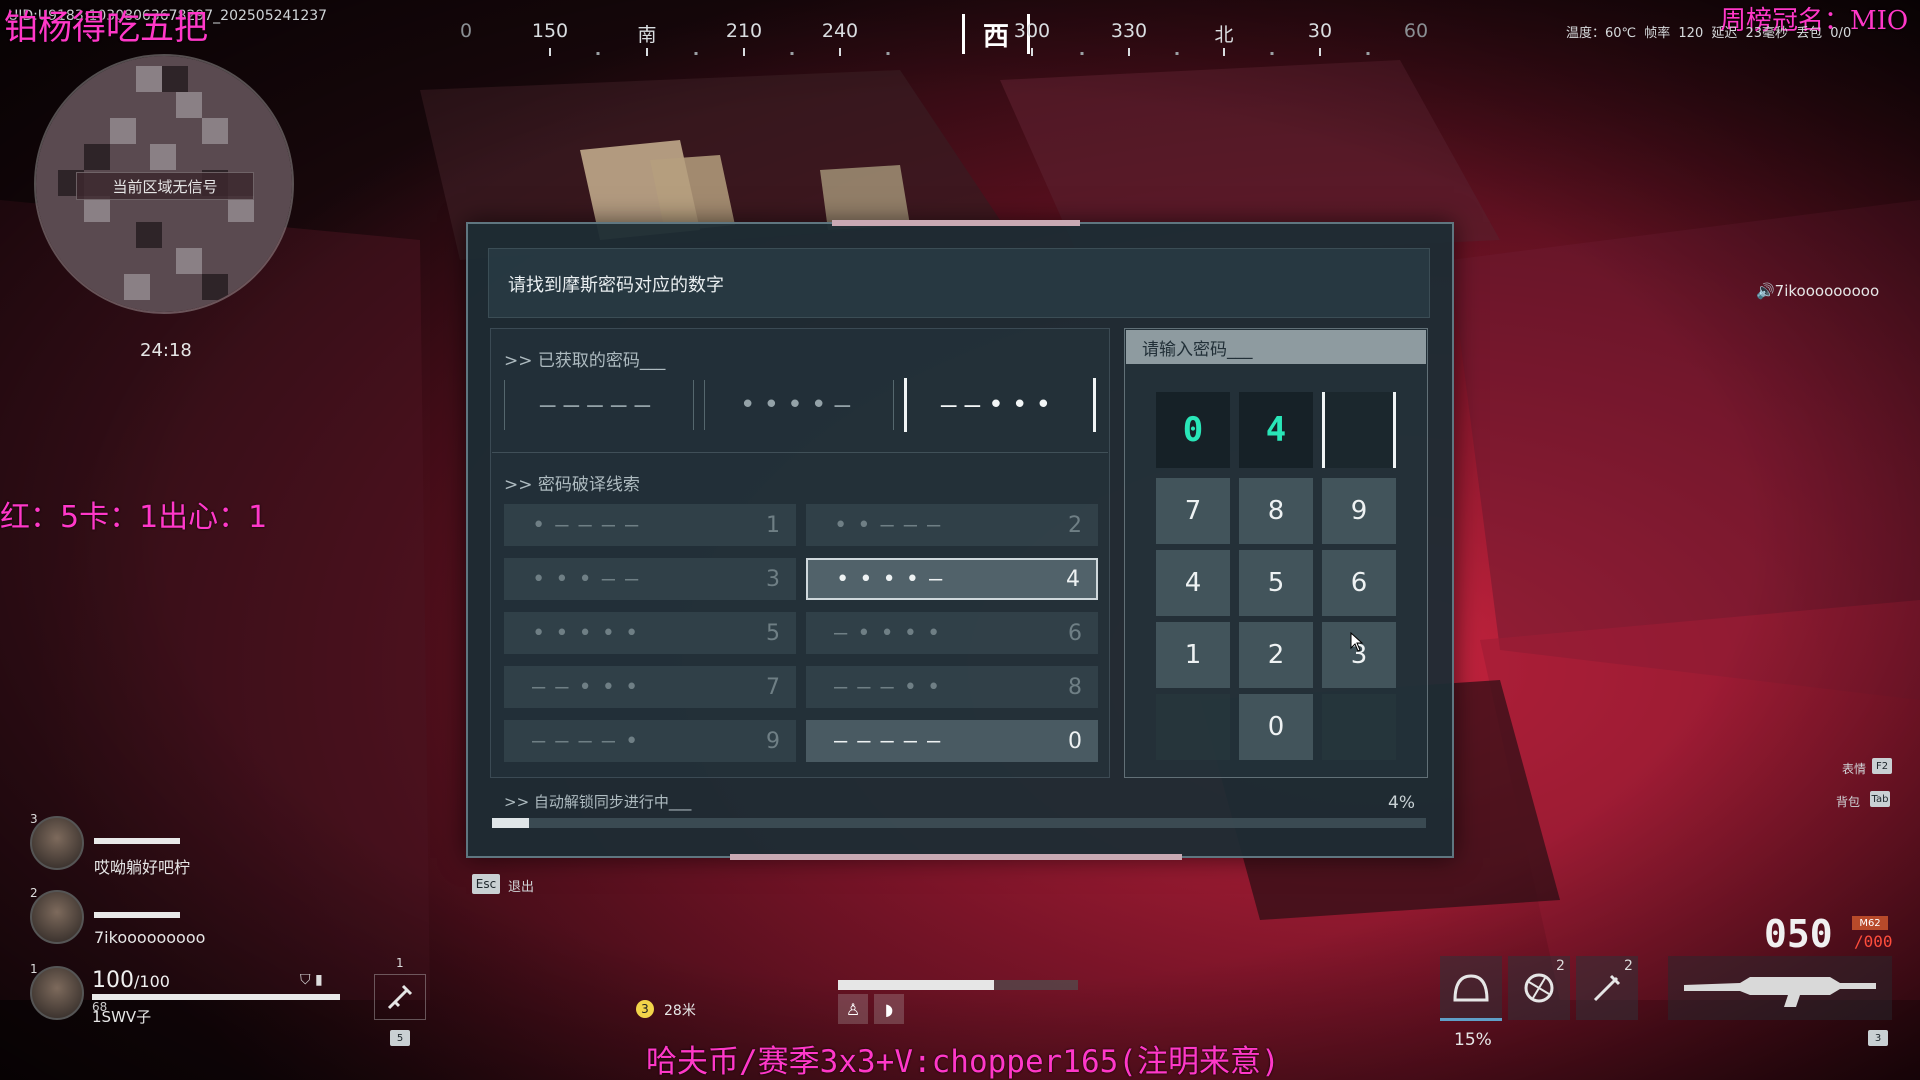  I want to click on compass-mark: 210, so click(744, 31).